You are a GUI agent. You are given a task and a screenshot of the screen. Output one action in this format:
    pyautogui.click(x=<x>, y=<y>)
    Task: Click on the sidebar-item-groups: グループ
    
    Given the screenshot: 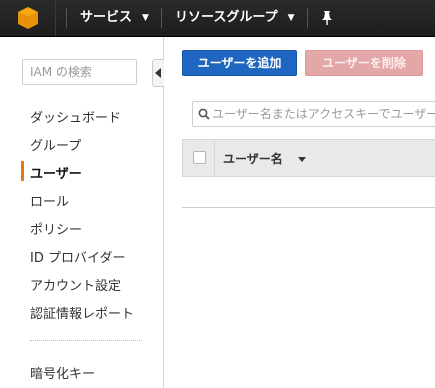 What is the action you would take?
    pyautogui.click(x=55, y=144)
    